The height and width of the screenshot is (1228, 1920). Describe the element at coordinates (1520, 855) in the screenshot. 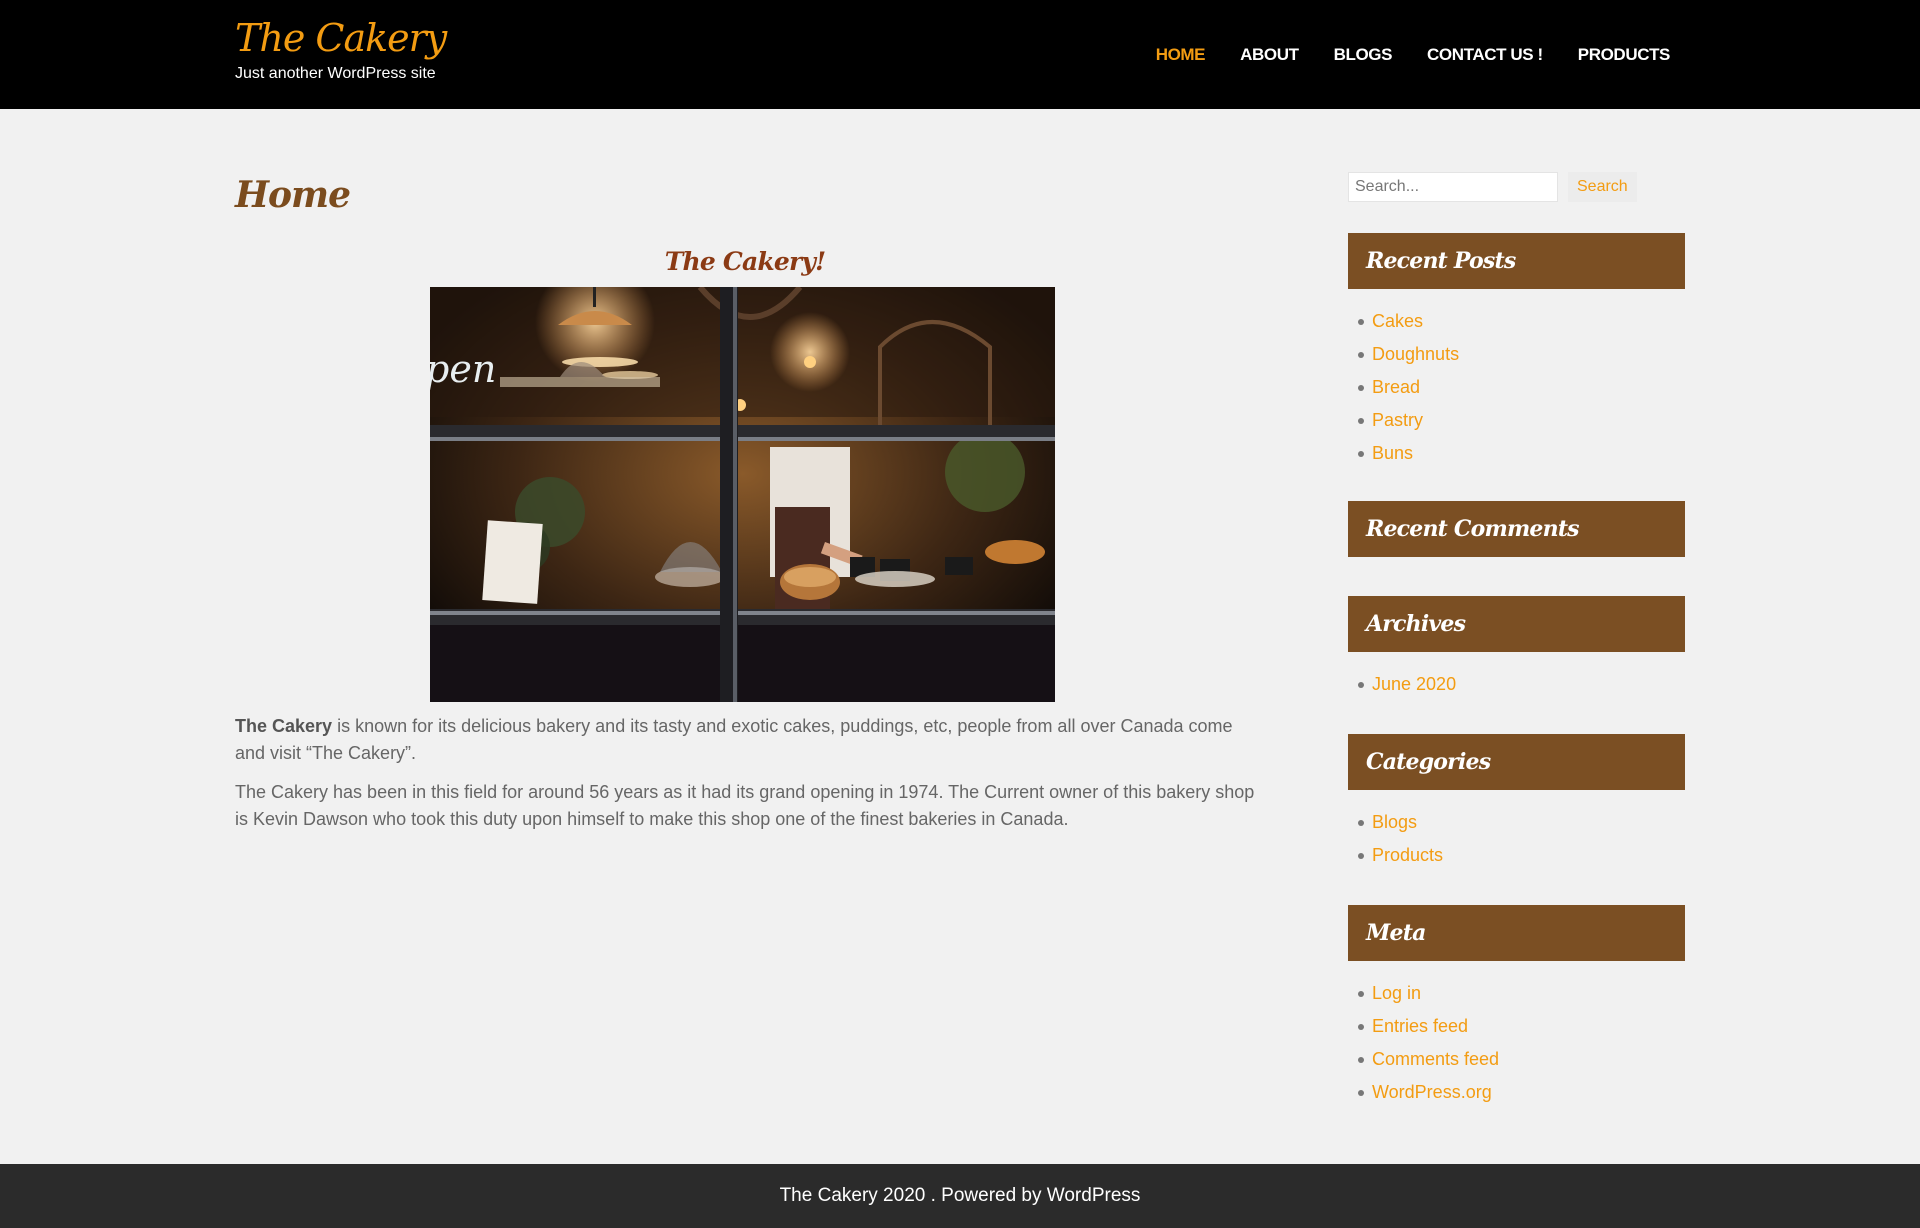

I see `list-item: Products` at that location.